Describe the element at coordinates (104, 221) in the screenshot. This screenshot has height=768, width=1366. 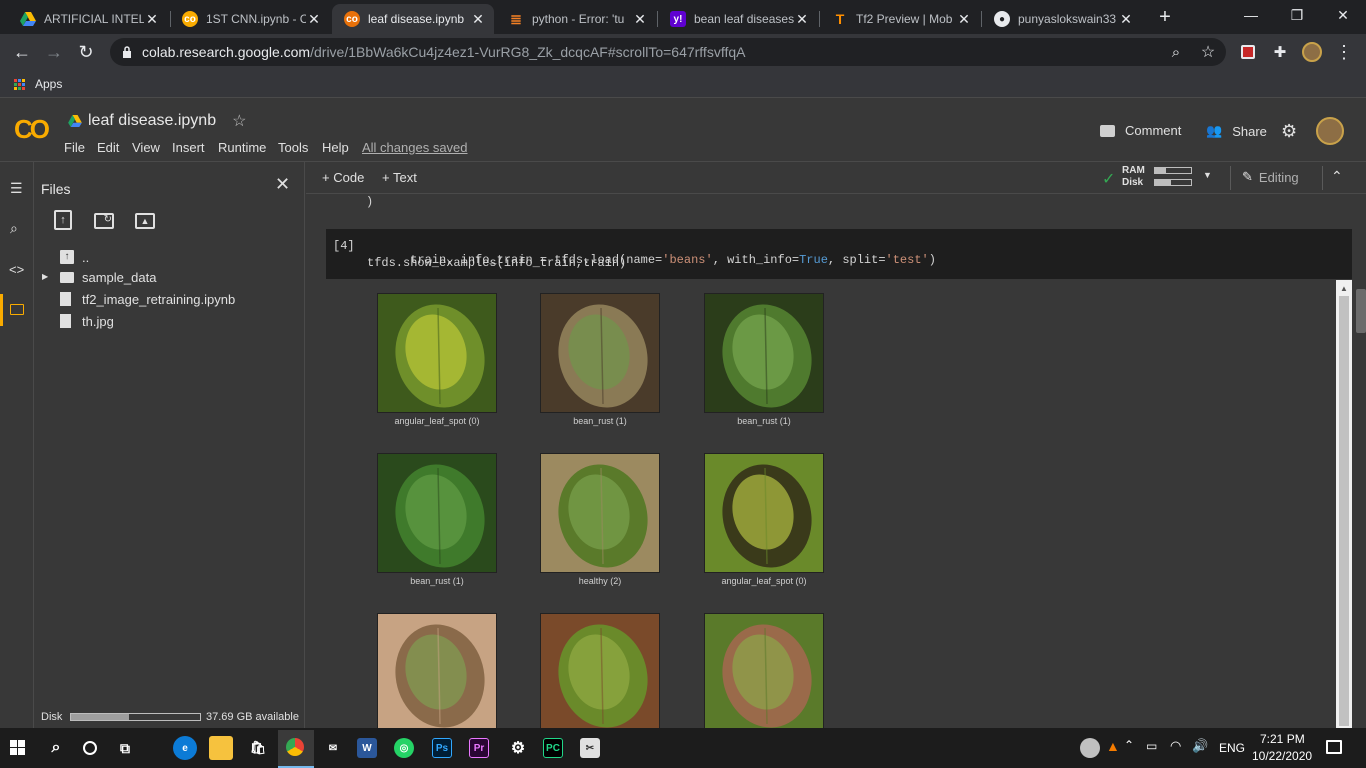
I see `refresh-folder-icon: ↻` at that location.